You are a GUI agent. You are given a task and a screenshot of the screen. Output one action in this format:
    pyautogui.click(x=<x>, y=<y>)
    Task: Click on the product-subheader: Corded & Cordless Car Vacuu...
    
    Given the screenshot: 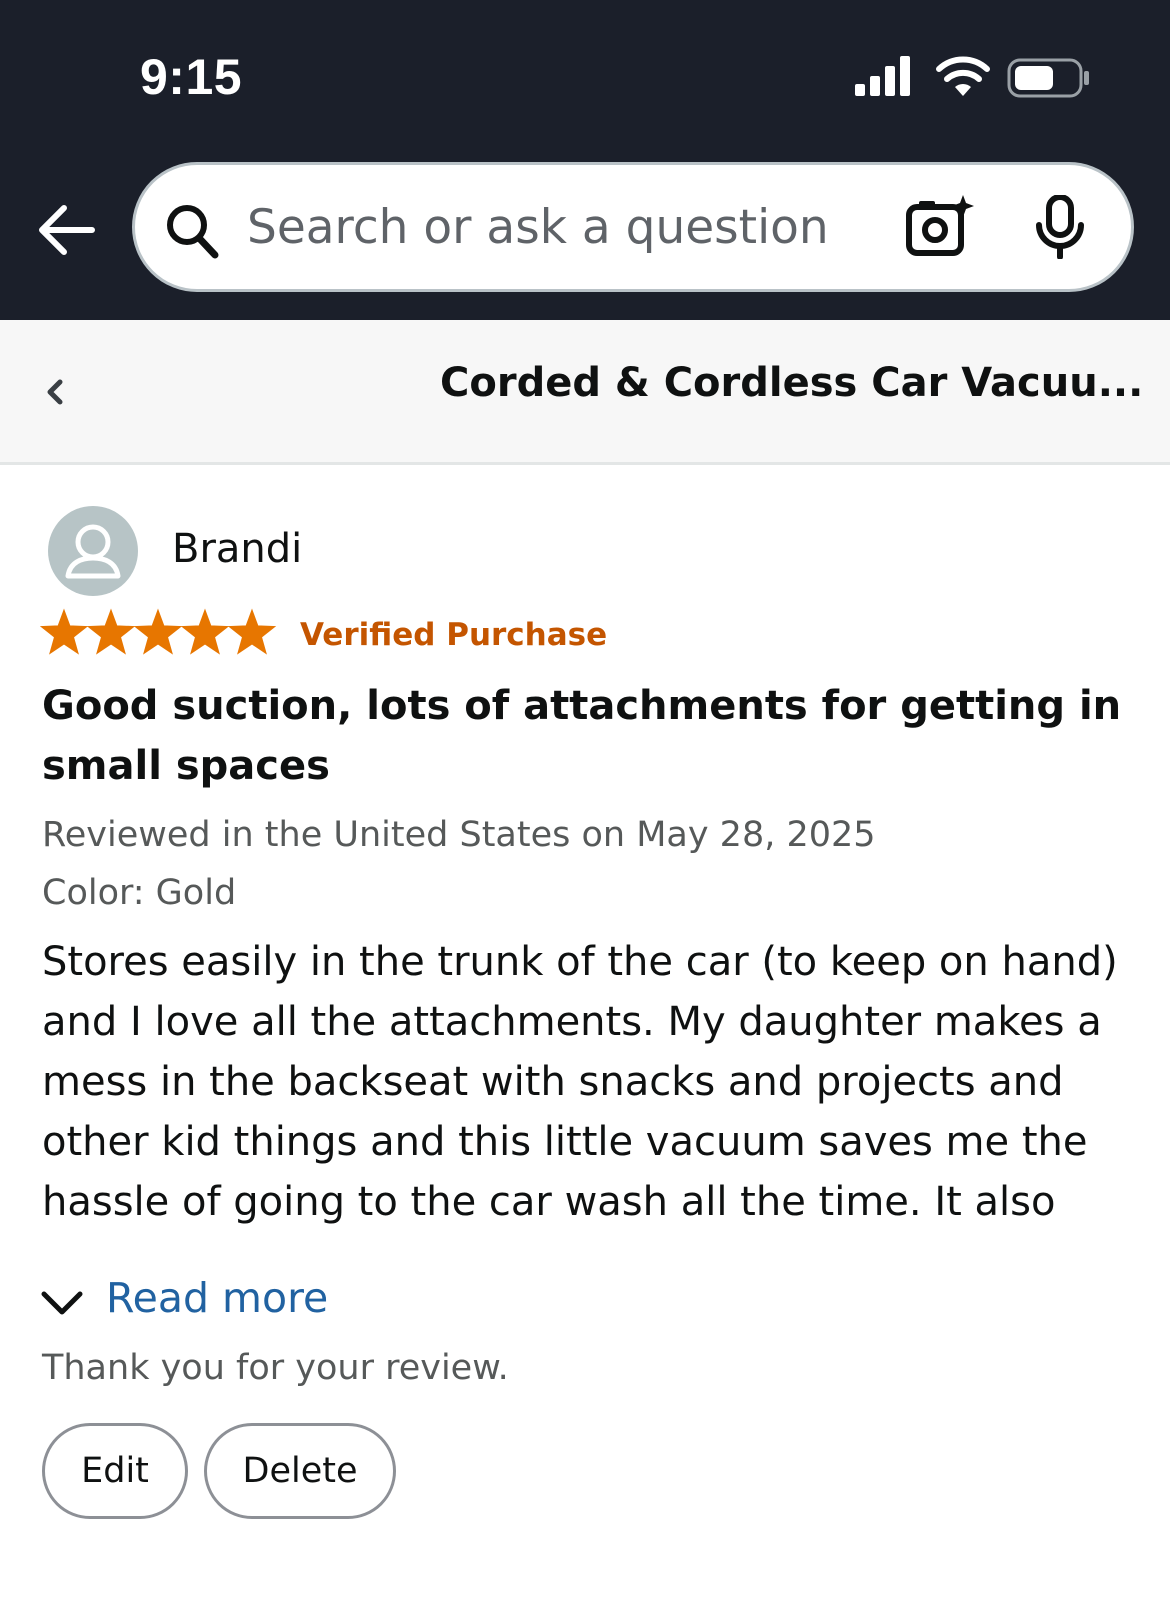 What is the action you would take?
    pyautogui.click(x=585, y=392)
    